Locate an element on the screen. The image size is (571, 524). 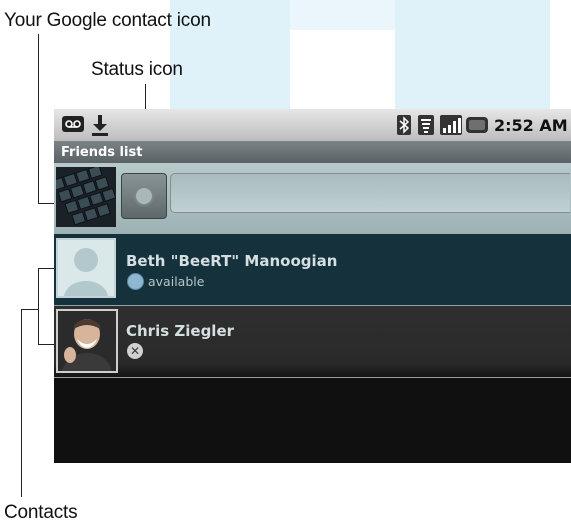
contact-name: Beth "BeeRT" Manoogian is located at coordinates (232, 261).